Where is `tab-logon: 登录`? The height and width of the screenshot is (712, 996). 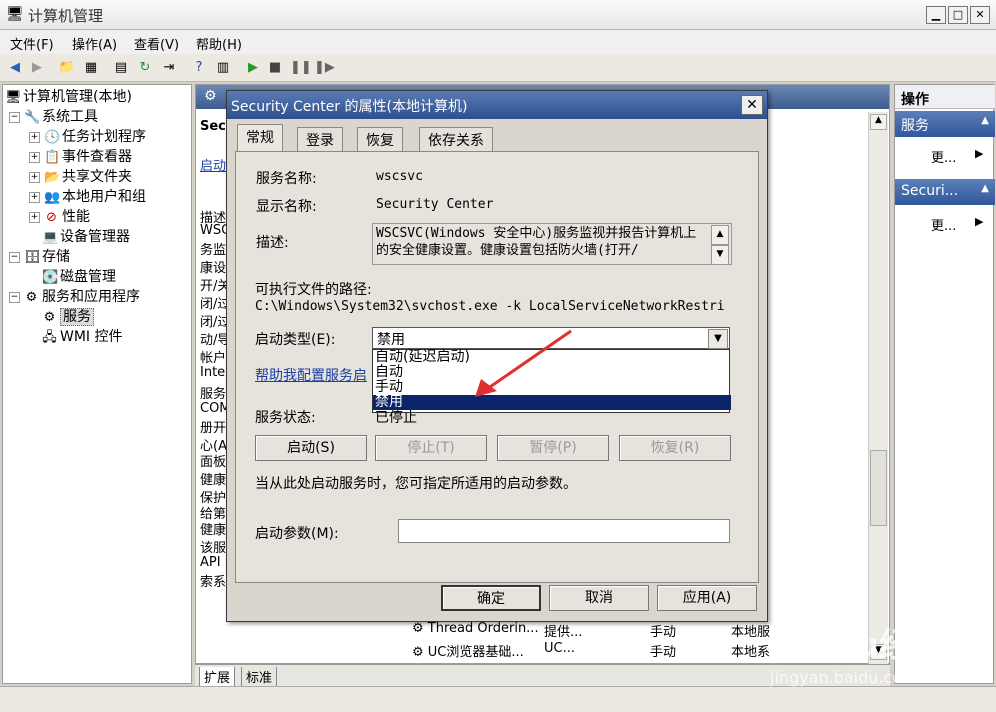 tab-logon: 登录 is located at coordinates (320, 139).